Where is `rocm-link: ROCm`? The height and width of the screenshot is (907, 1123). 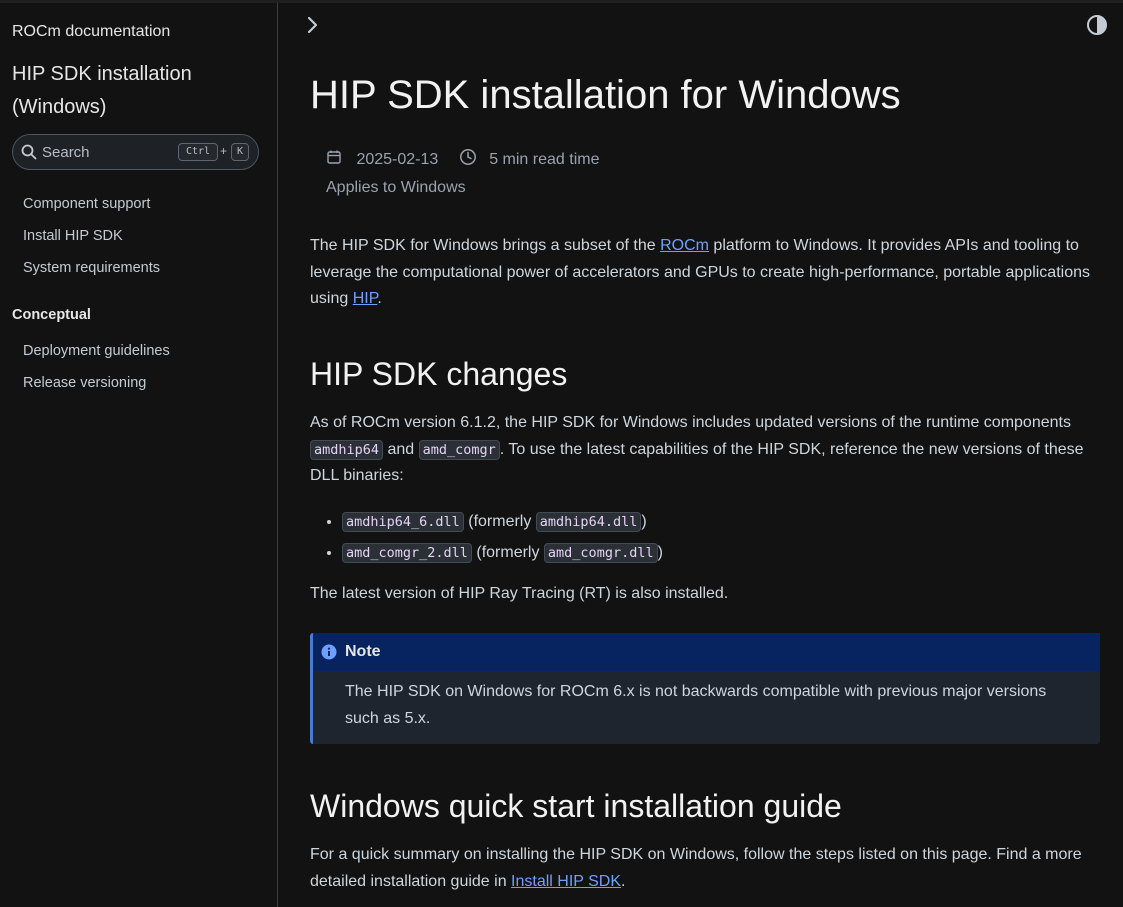 rocm-link: ROCm is located at coordinates (684, 245).